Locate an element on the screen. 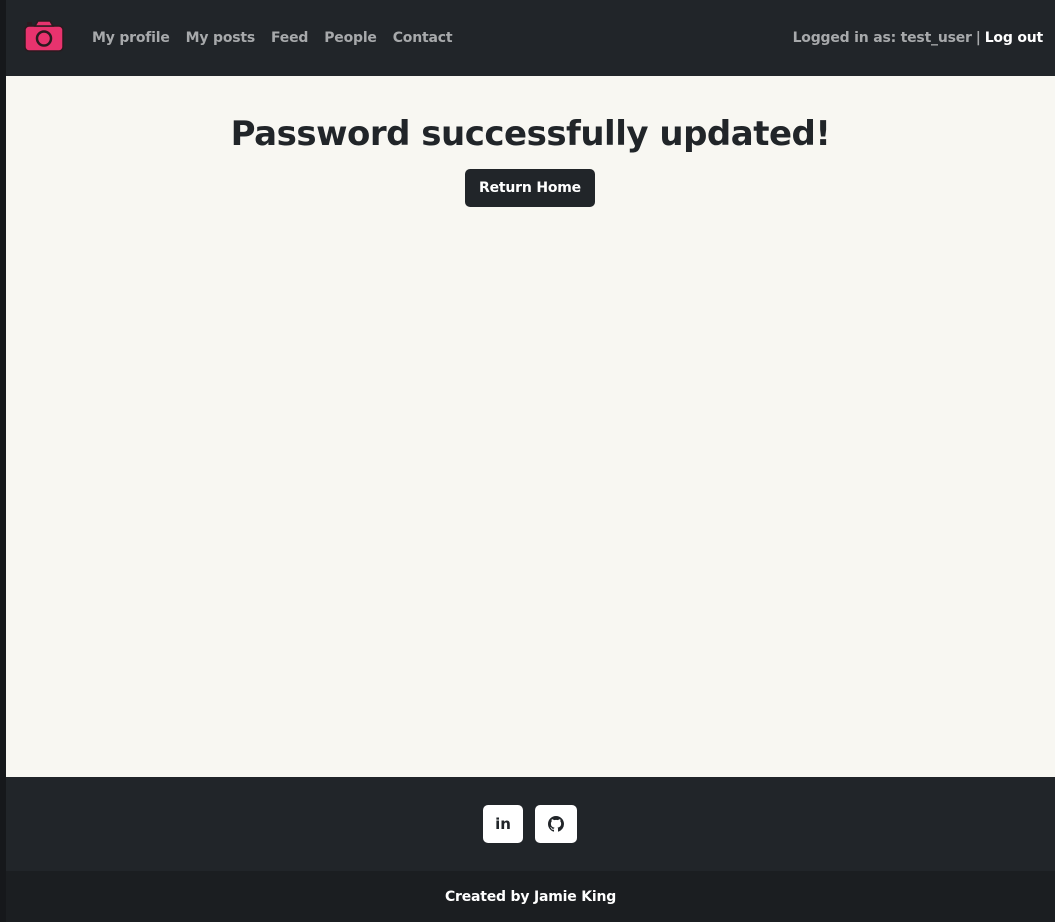 The image size is (1055, 922). credit-text: Created by Jamie King is located at coordinates (530, 896).